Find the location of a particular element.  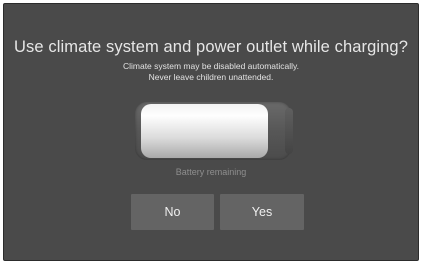

dialog-subtitle-line2: Never leave children unattended. is located at coordinates (211, 77).